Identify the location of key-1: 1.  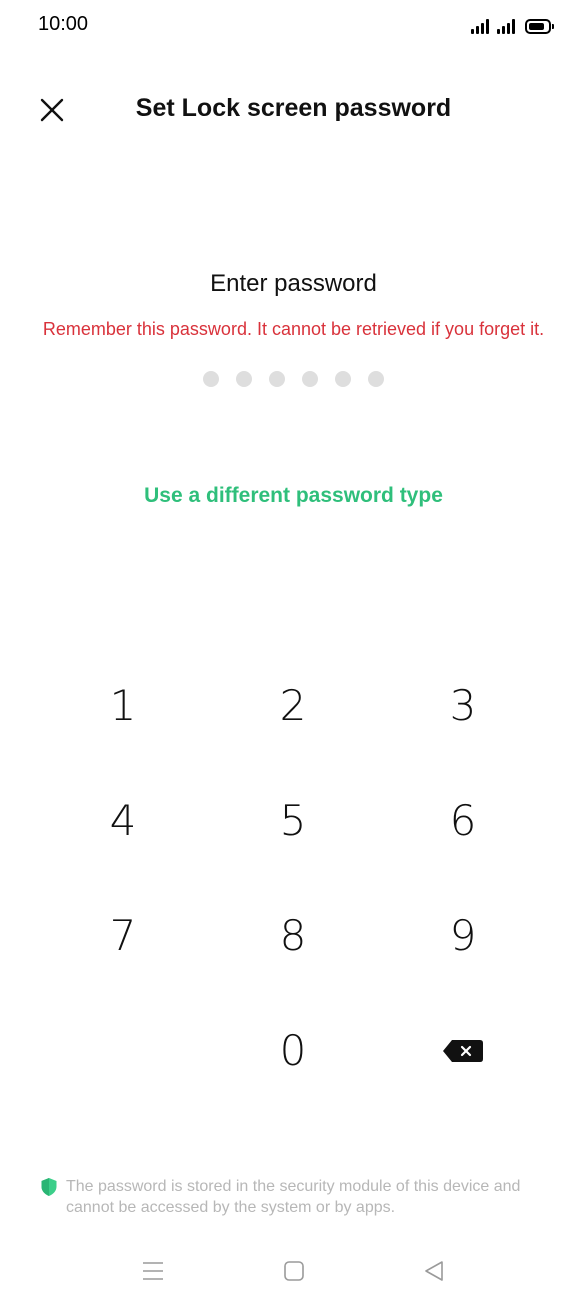
(123, 705).